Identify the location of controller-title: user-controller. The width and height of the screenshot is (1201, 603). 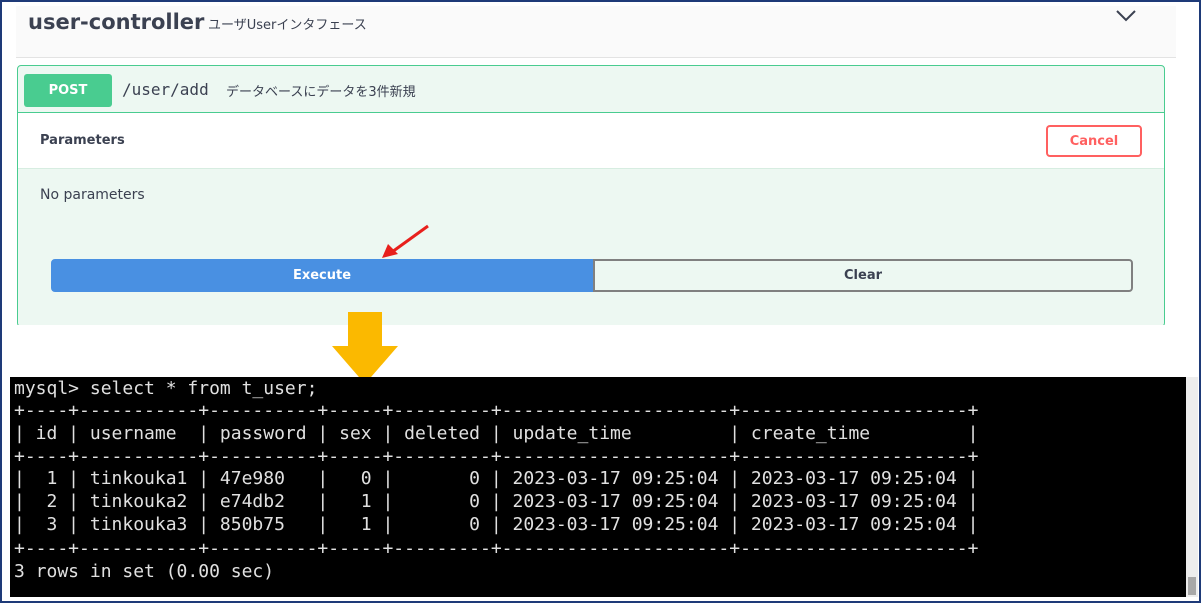
(116, 22).